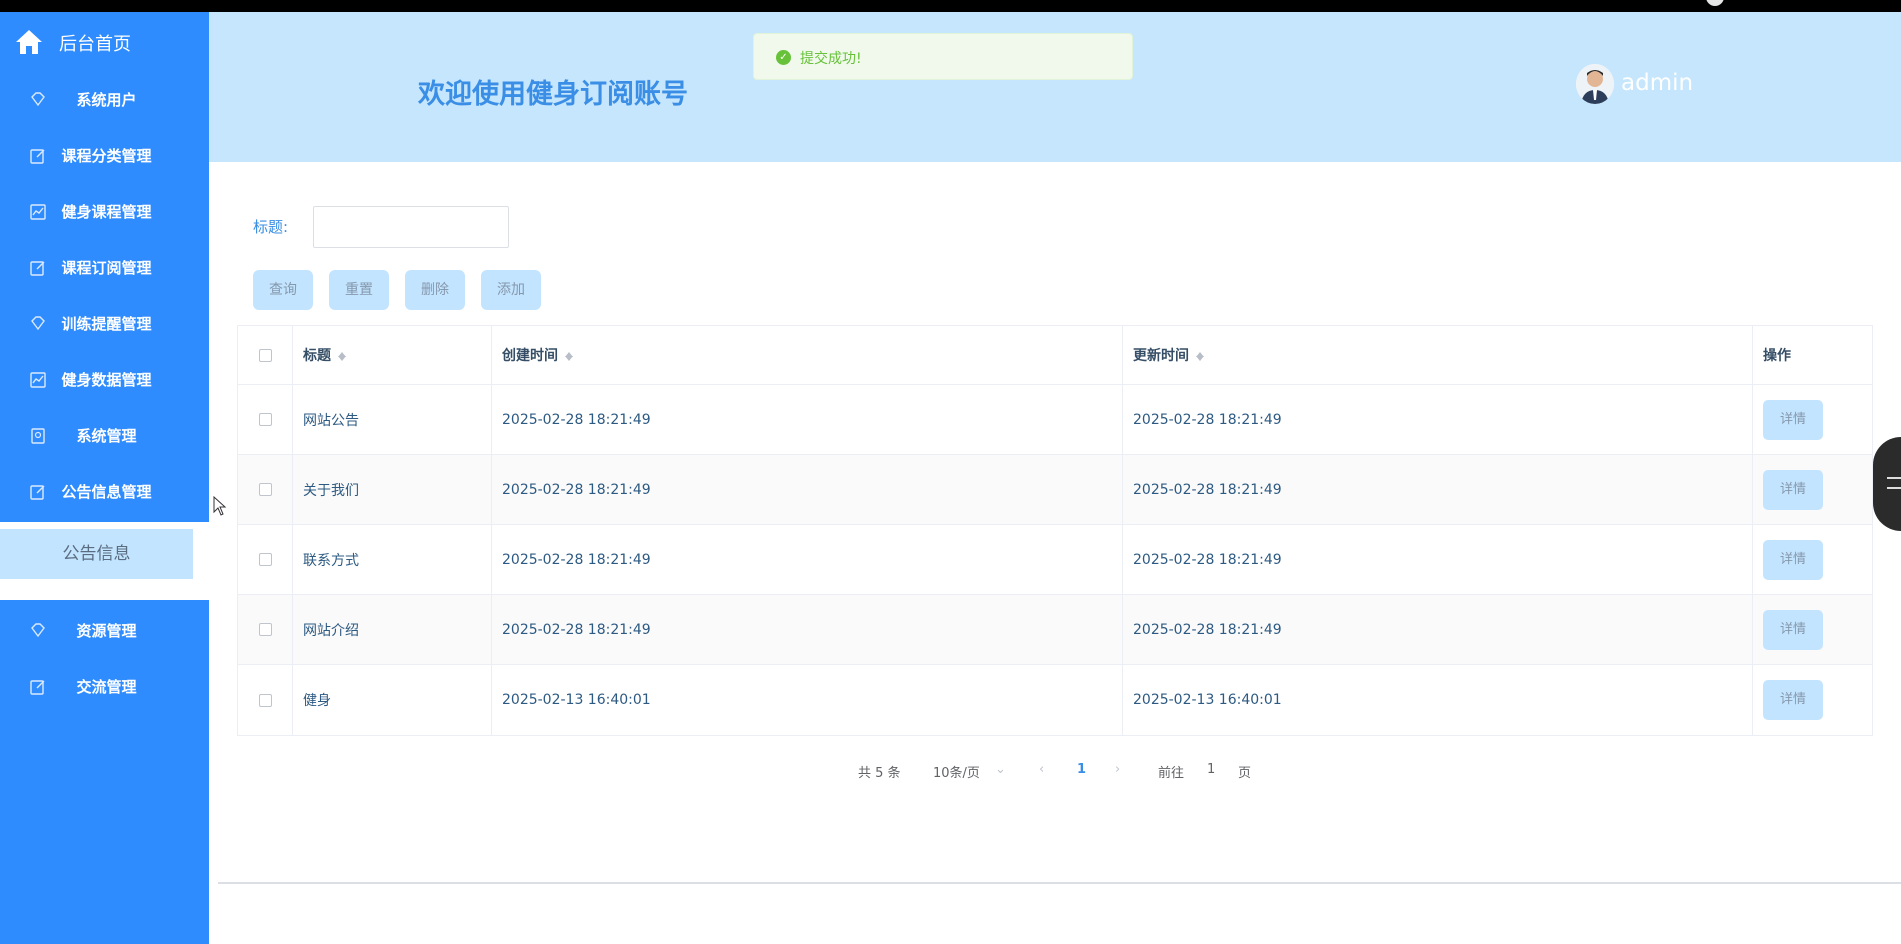 Image resolution: width=1901 pixels, height=944 pixels. Describe the element at coordinates (435, 290) in the screenshot. I see `delete-button: 删除` at that location.